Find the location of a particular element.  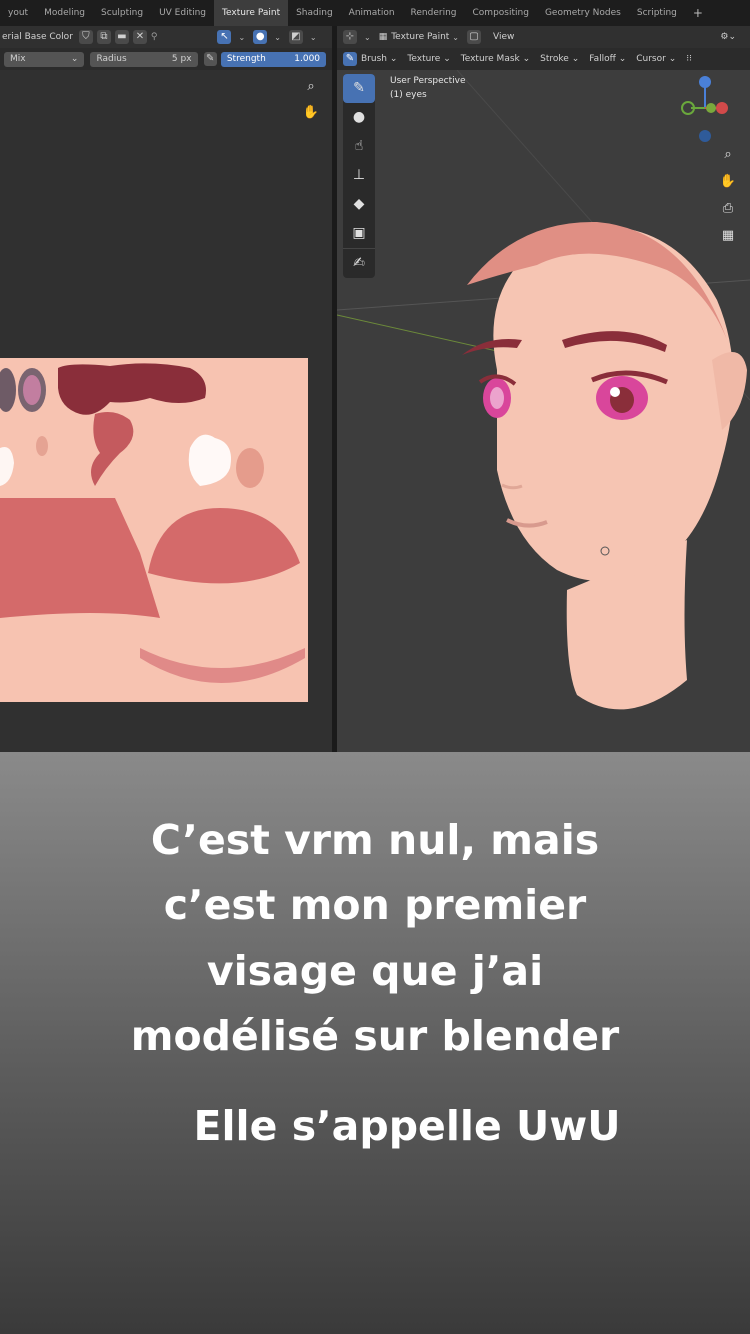

mask-icon: ◩ is located at coordinates (295, 37).